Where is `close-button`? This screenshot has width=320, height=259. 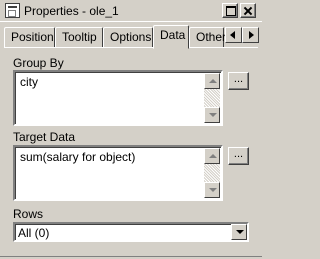
close-button is located at coordinates (248, 10).